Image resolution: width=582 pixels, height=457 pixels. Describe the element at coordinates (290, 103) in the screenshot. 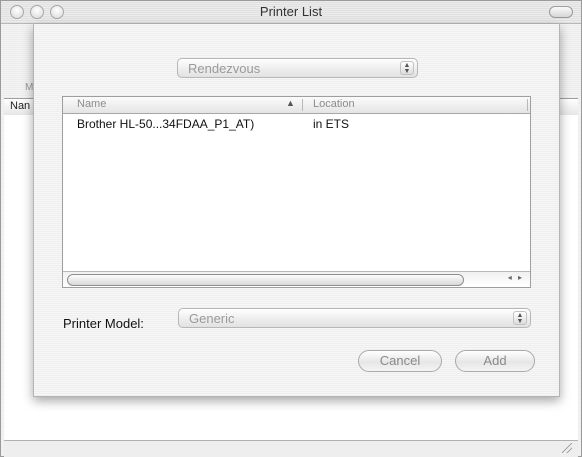

I see `sort-ascending-icon: ▲` at that location.